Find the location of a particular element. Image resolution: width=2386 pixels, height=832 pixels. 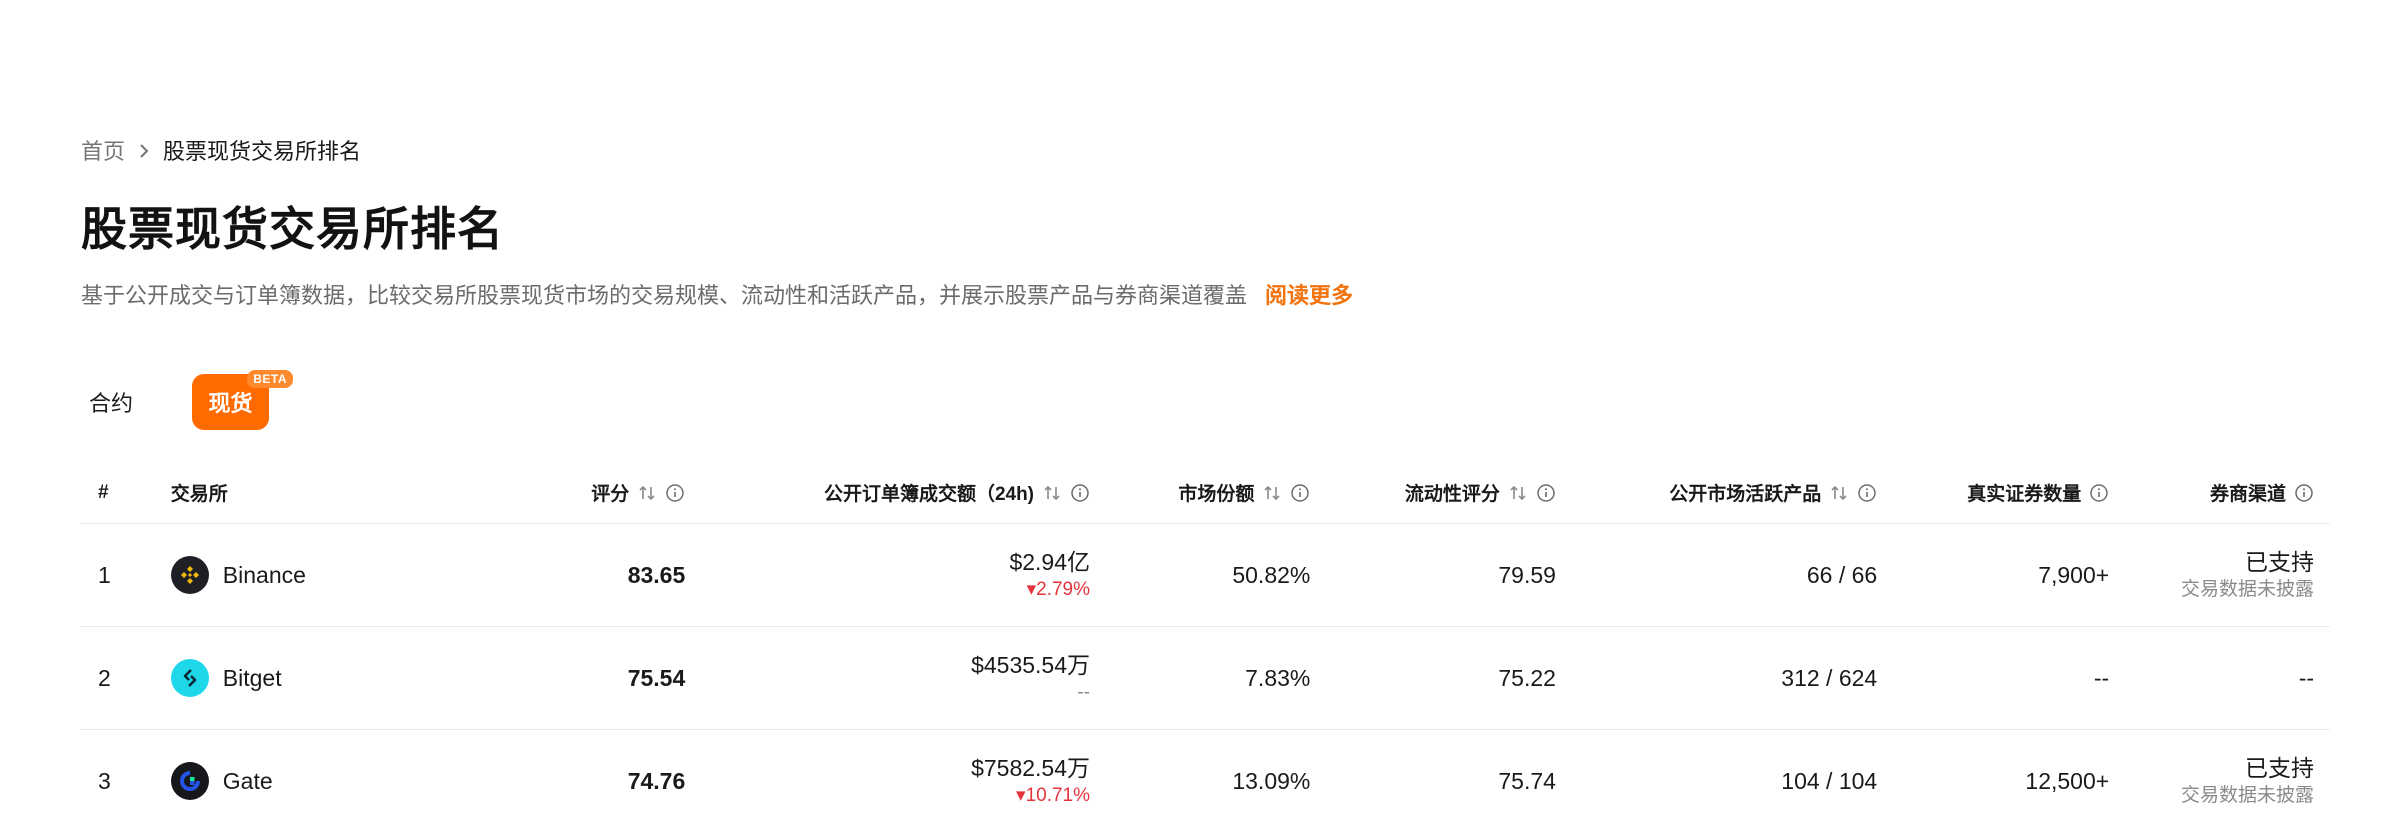

score-cell: 83.65 is located at coordinates (540, 575).